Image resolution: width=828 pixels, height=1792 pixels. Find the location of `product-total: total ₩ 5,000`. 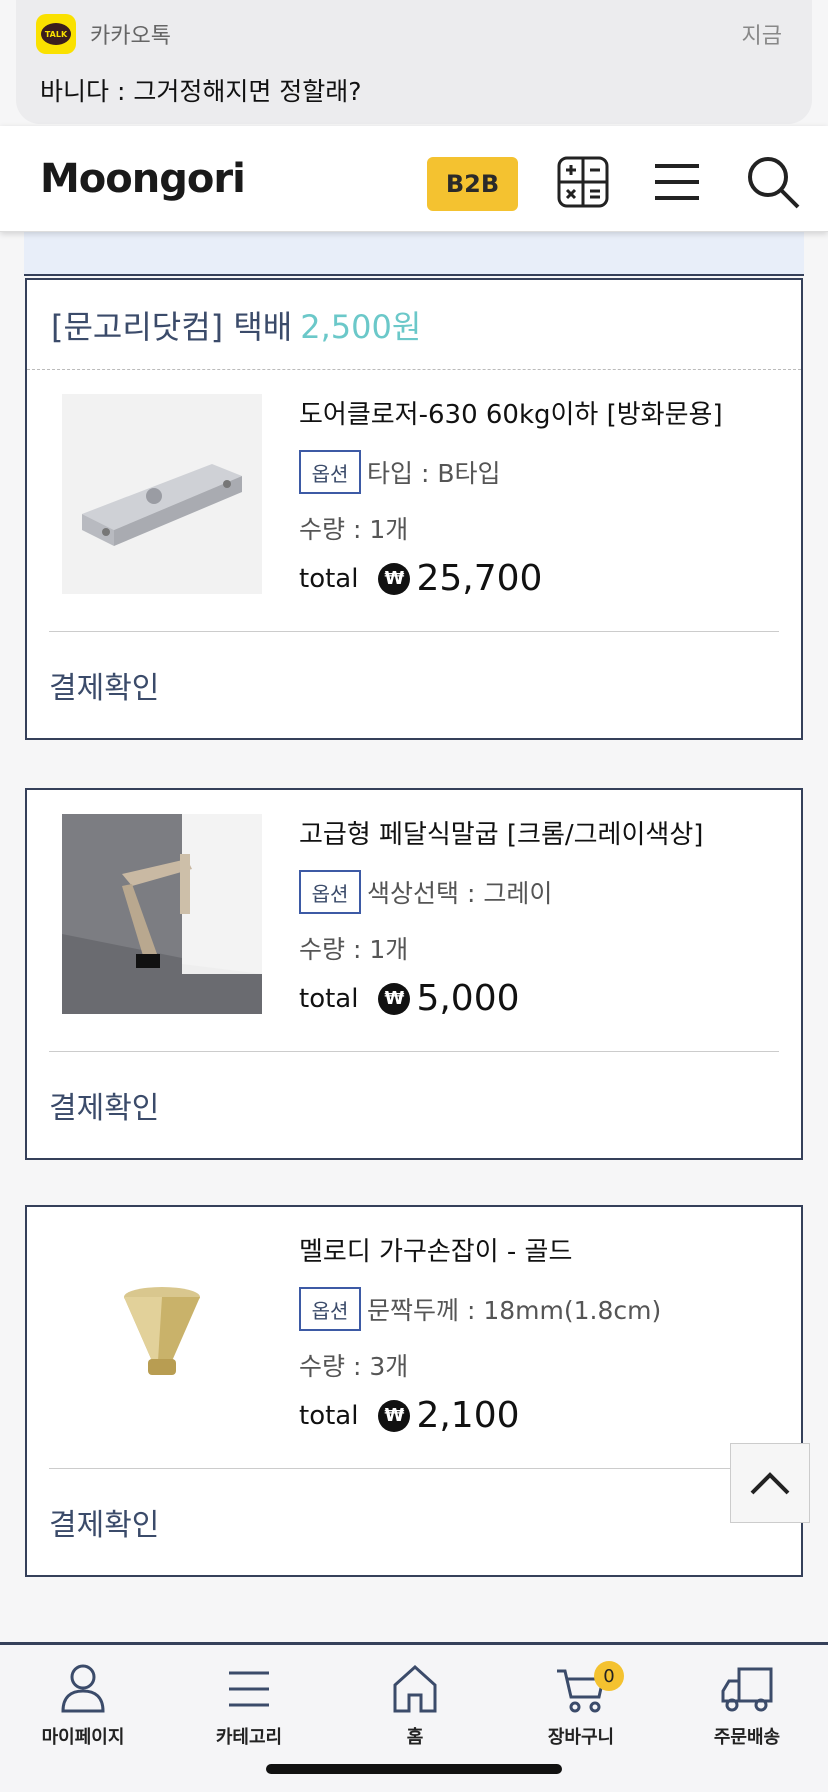

product-total: total ₩ 5,000 is located at coordinates (409, 998).